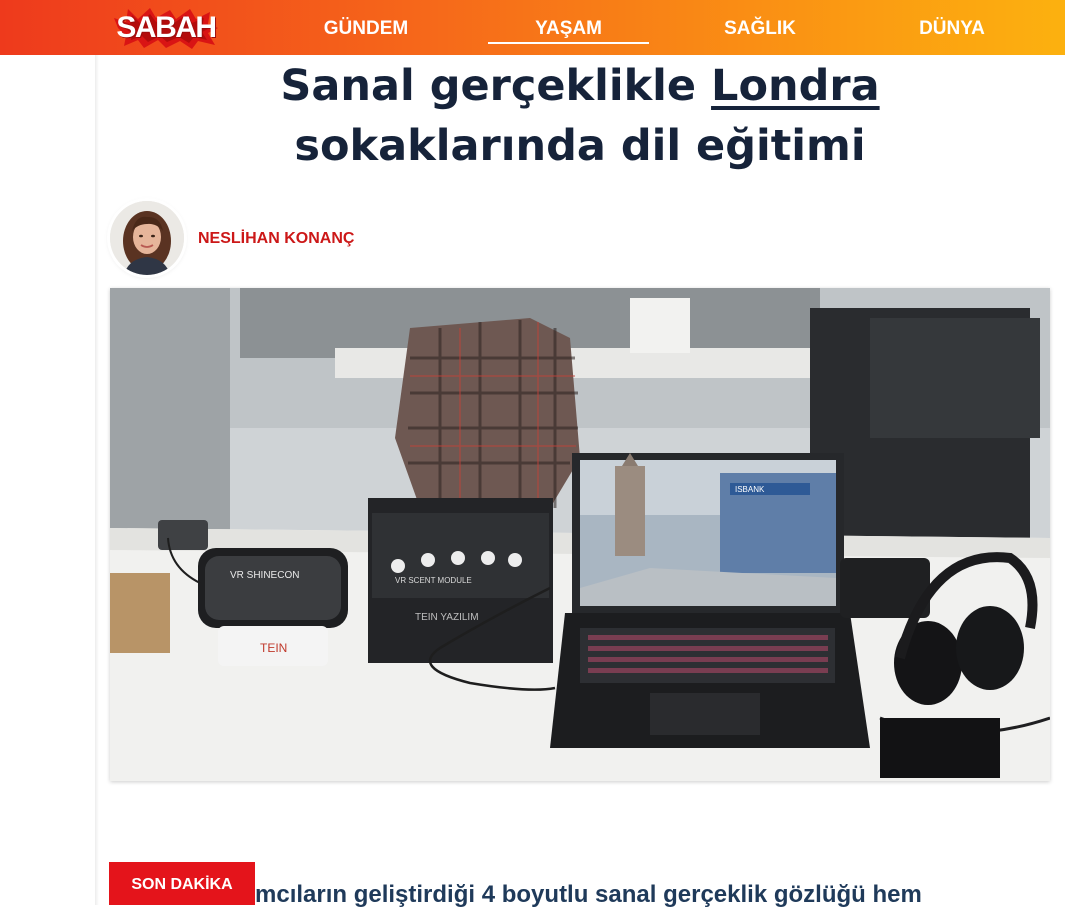 The width and height of the screenshot is (1065, 910). What do you see at coordinates (264, 575) in the screenshot?
I see `headset-brand-text: VR SHINECON` at bounding box center [264, 575].